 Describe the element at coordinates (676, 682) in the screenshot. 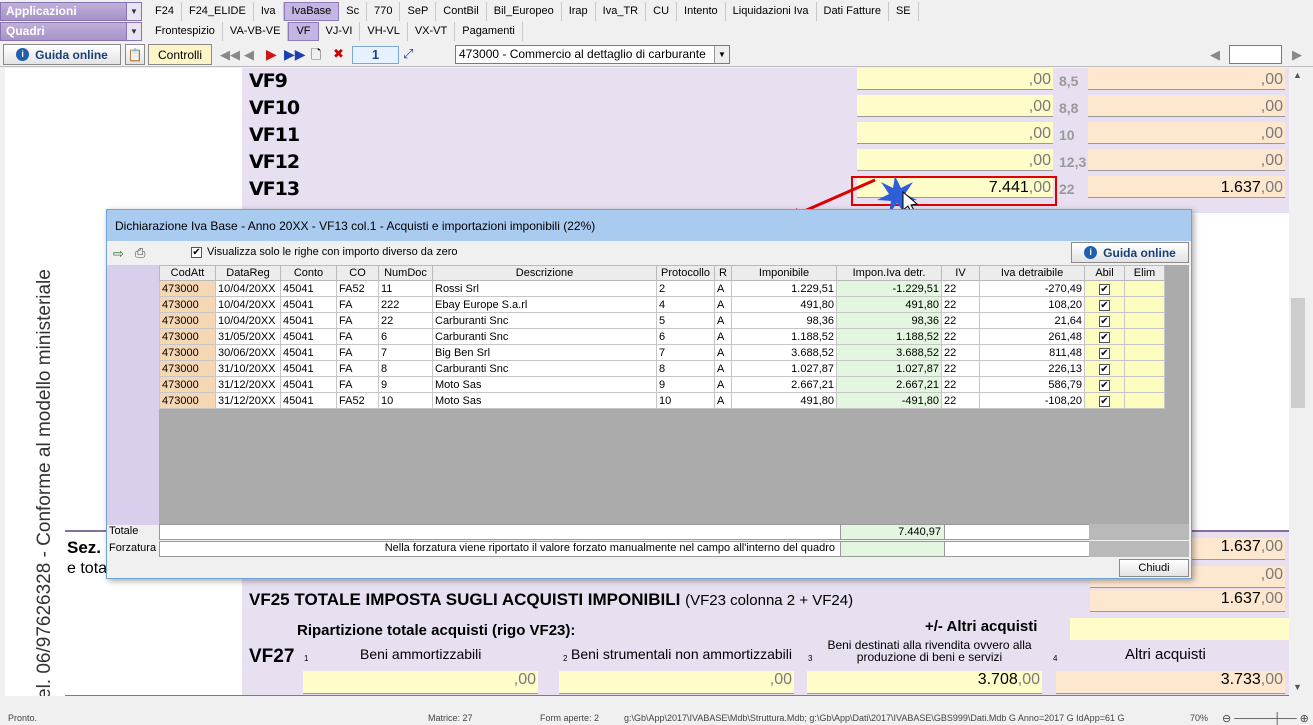

I see `vf27-col2-field: ,00` at that location.